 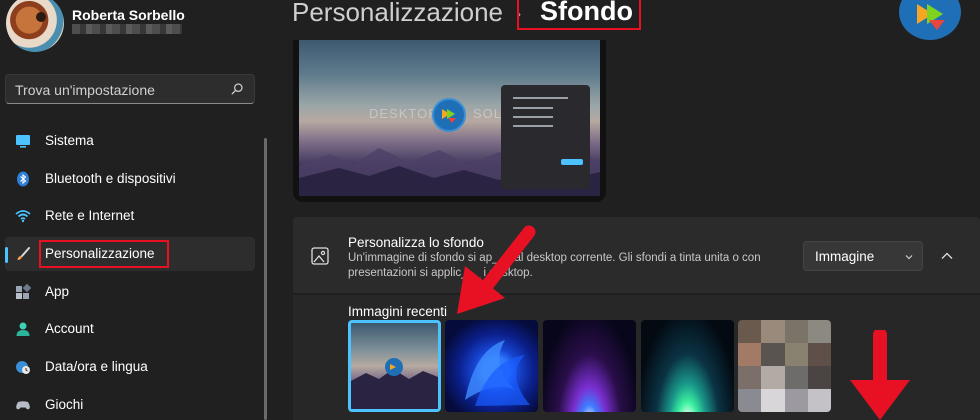 I want to click on sidebar-item-label: Sistema, so click(x=69, y=140).